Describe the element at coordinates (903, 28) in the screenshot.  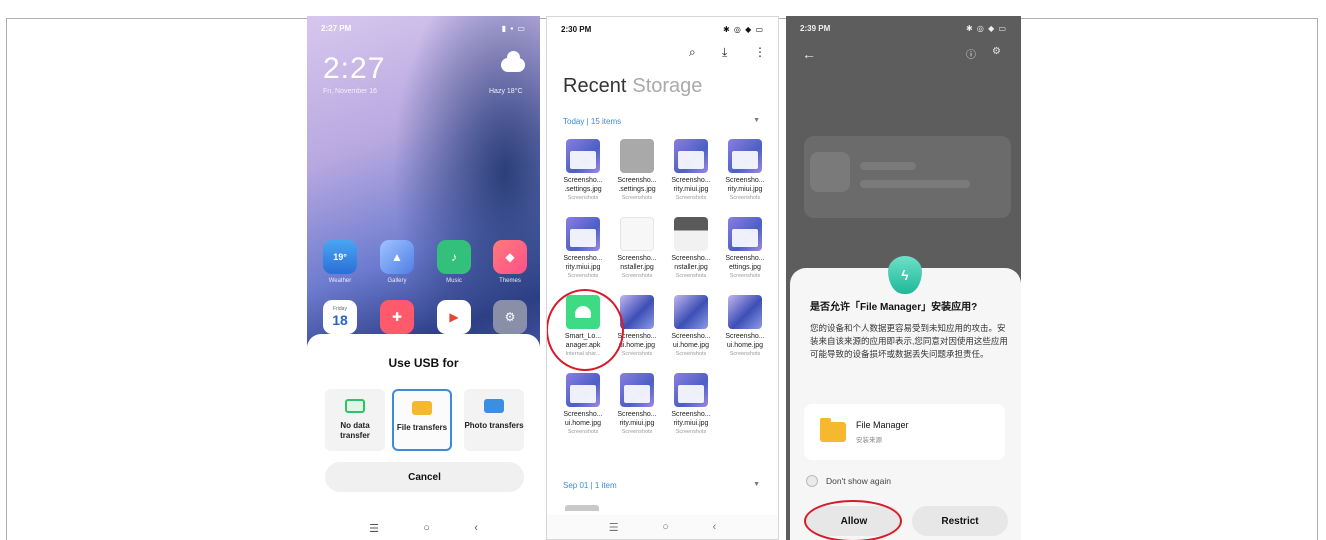
I see `status-bar: 2:39 PM ✱ ◎ ◆ ▭` at that location.